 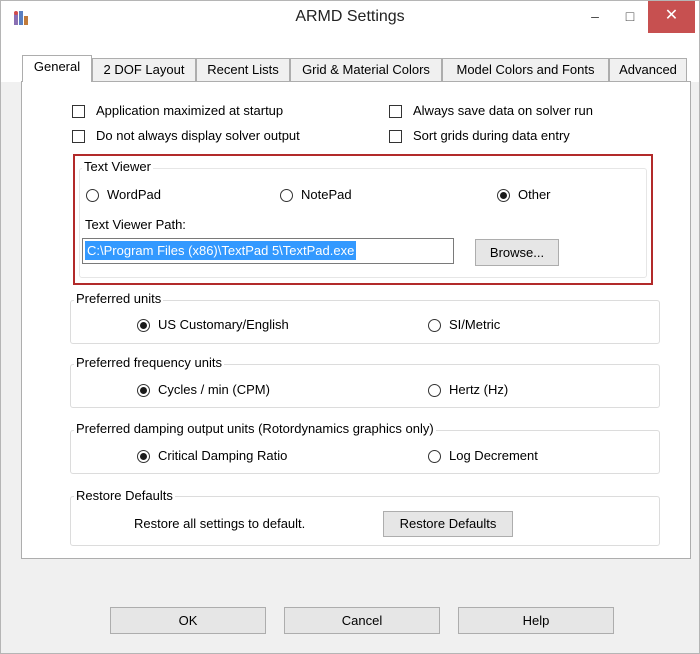 I want to click on always-save-checkbox, so click(x=395, y=111).